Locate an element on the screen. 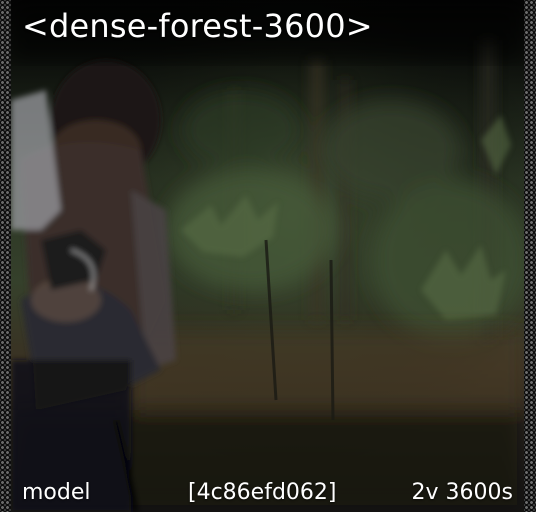 Image resolution: width=536 pixels, height=512 pixels. video-title: <dense-forest-3600> is located at coordinates (197, 26).